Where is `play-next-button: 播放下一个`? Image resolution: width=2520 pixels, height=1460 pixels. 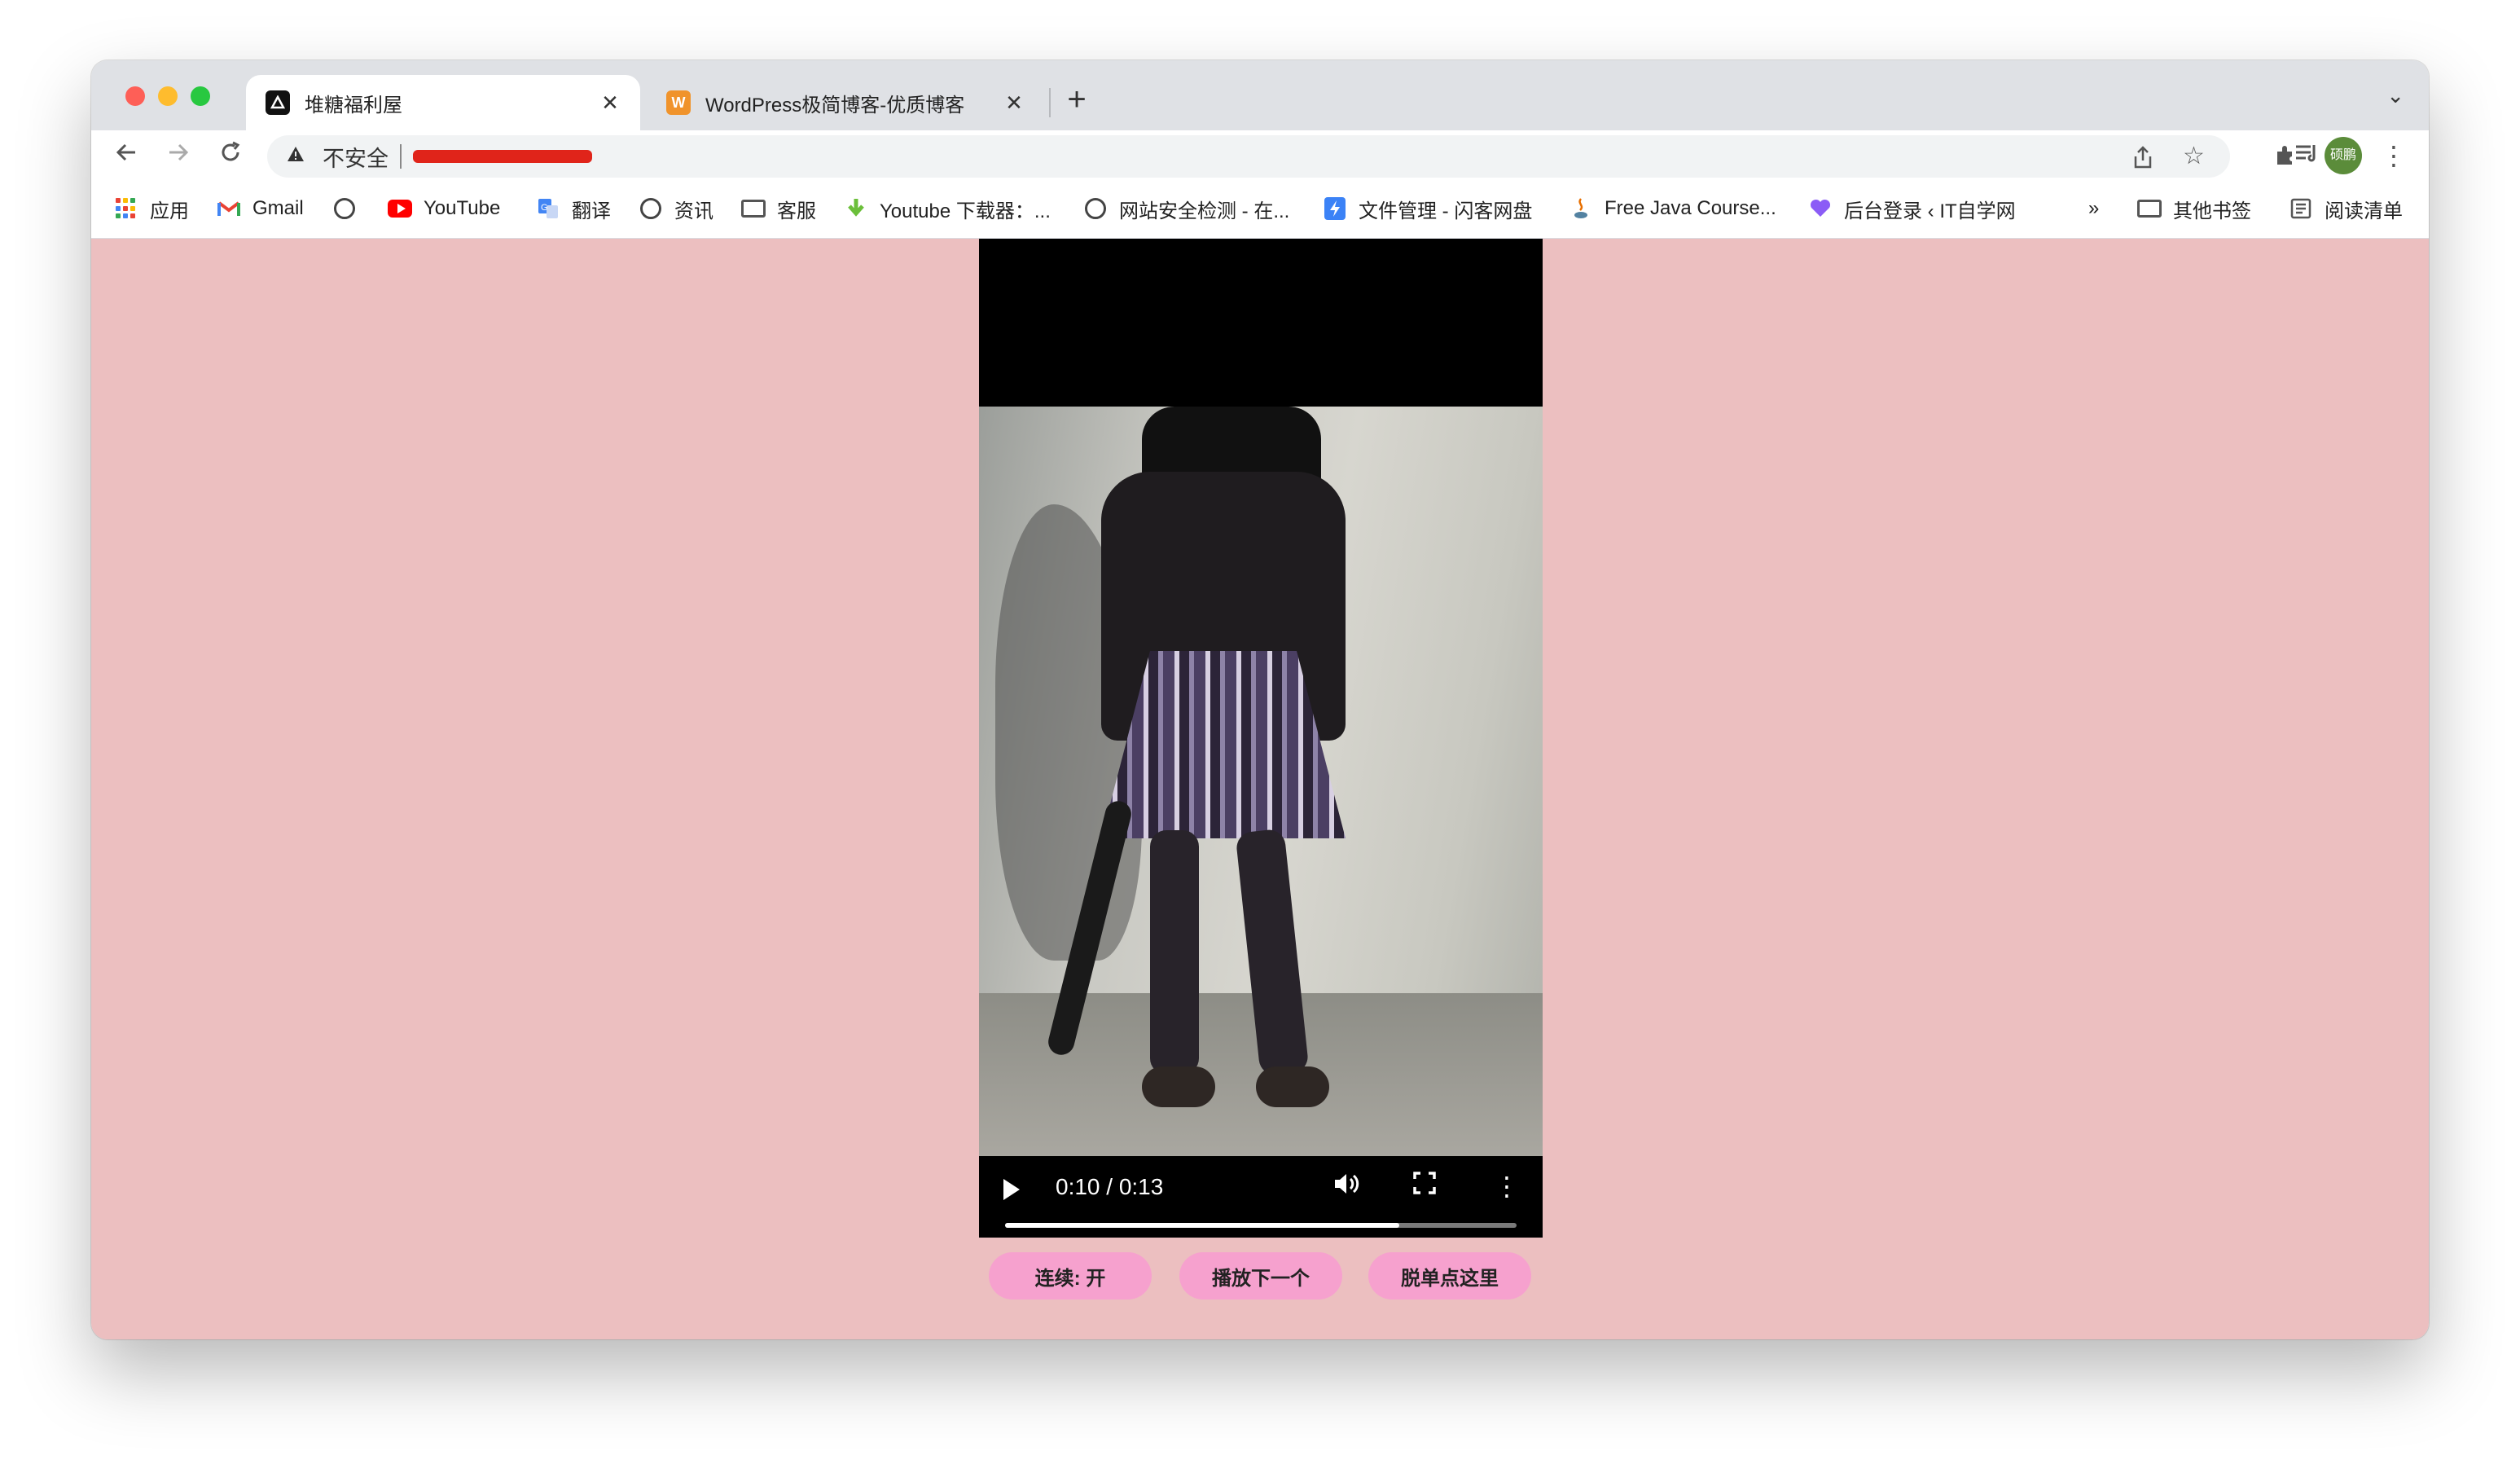
play-next-button: 播放下一个 is located at coordinates (1261, 1275).